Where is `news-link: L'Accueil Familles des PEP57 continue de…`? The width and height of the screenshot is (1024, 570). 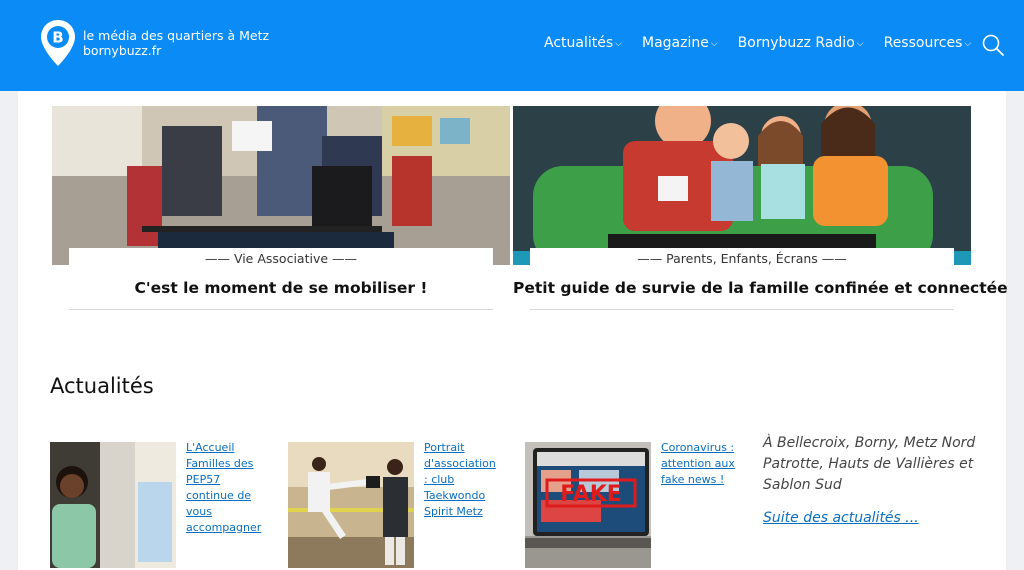
news-link: L'Accueil Familles des PEP57 continue de… is located at coordinates (225, 488).